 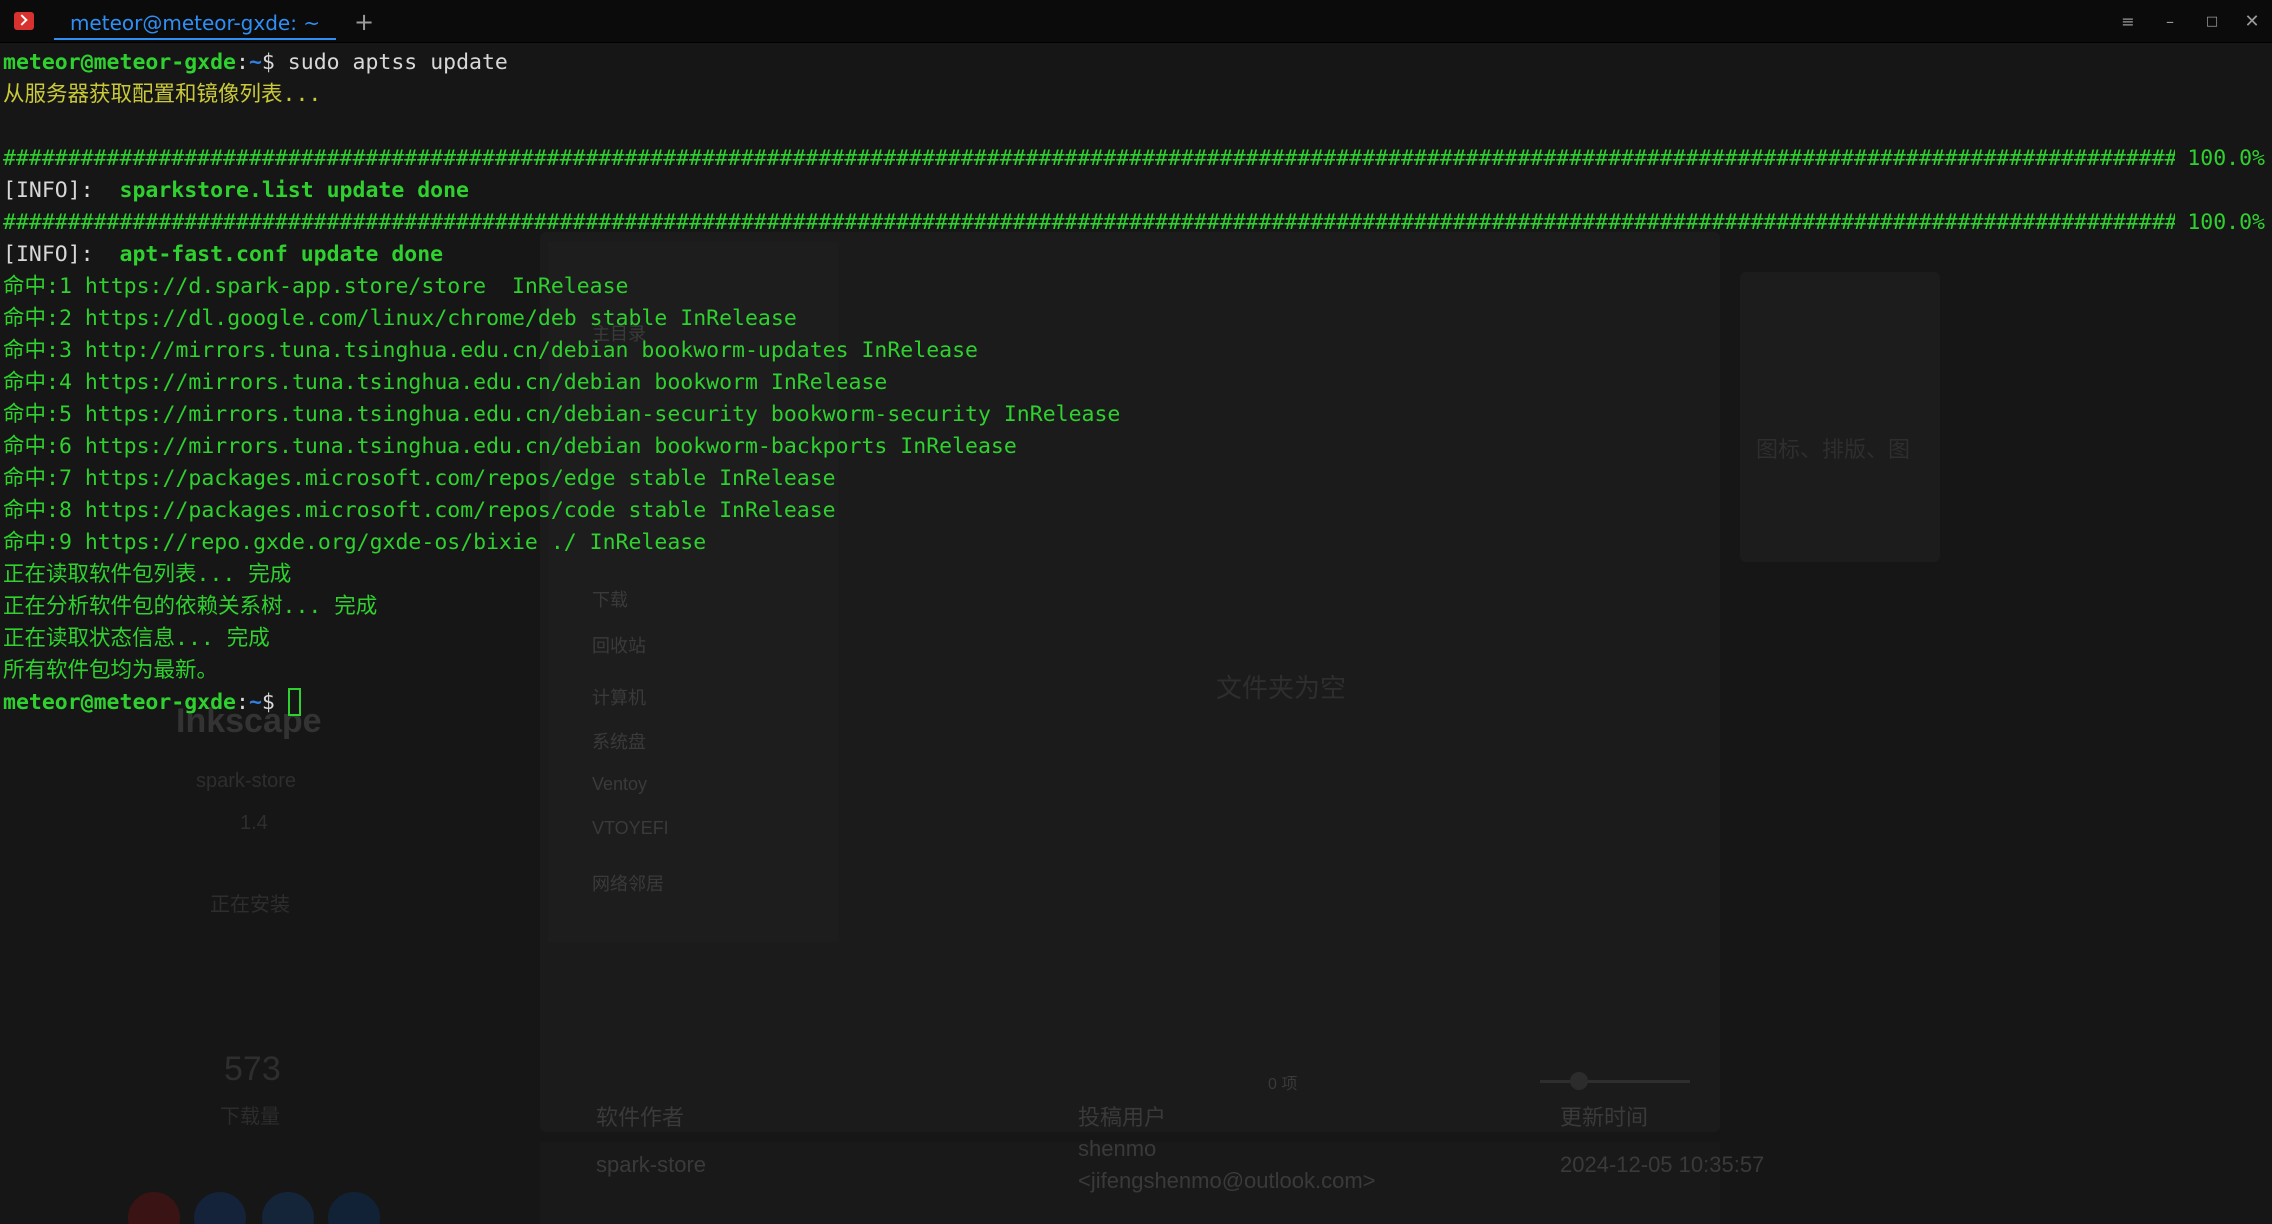 What do you see at coordinates (630, 828) in the screenshot?
I see `ghost-sidebar-vtoyefi: VTOYEFI` at bounding box center [630, 828].